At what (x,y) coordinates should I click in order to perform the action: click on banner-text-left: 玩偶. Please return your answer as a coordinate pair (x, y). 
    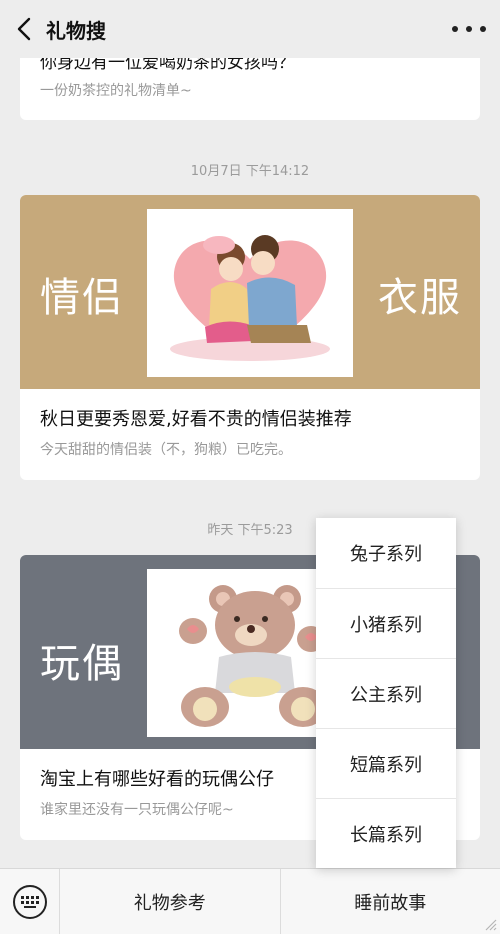
    Looking at the image, I should click on (82, 664).